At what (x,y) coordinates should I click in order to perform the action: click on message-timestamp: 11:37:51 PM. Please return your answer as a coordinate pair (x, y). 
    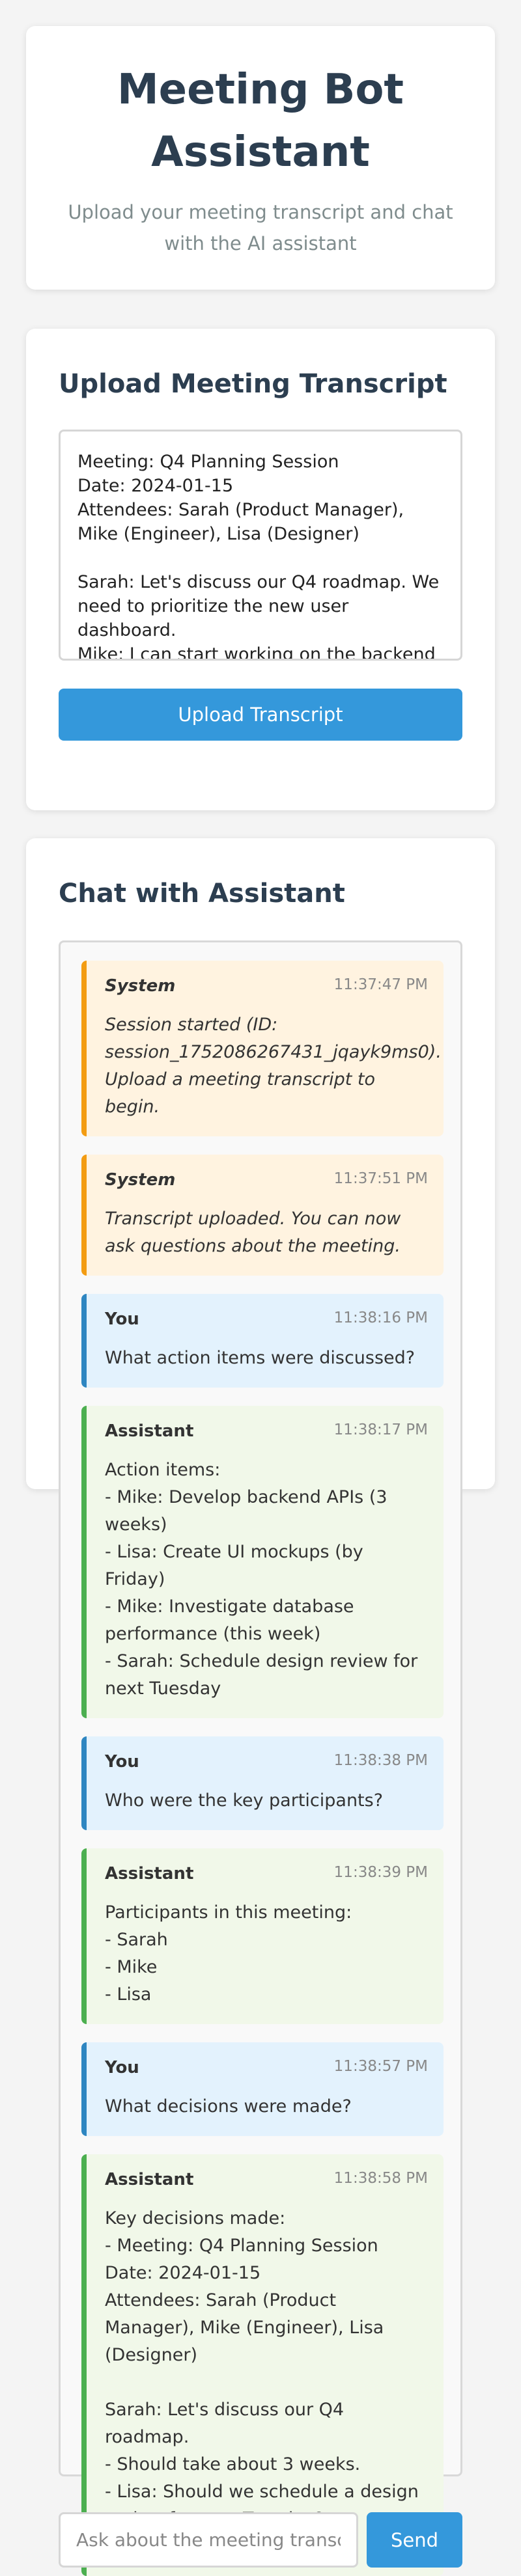
    Looking at the image, I should click on (380, 1179).